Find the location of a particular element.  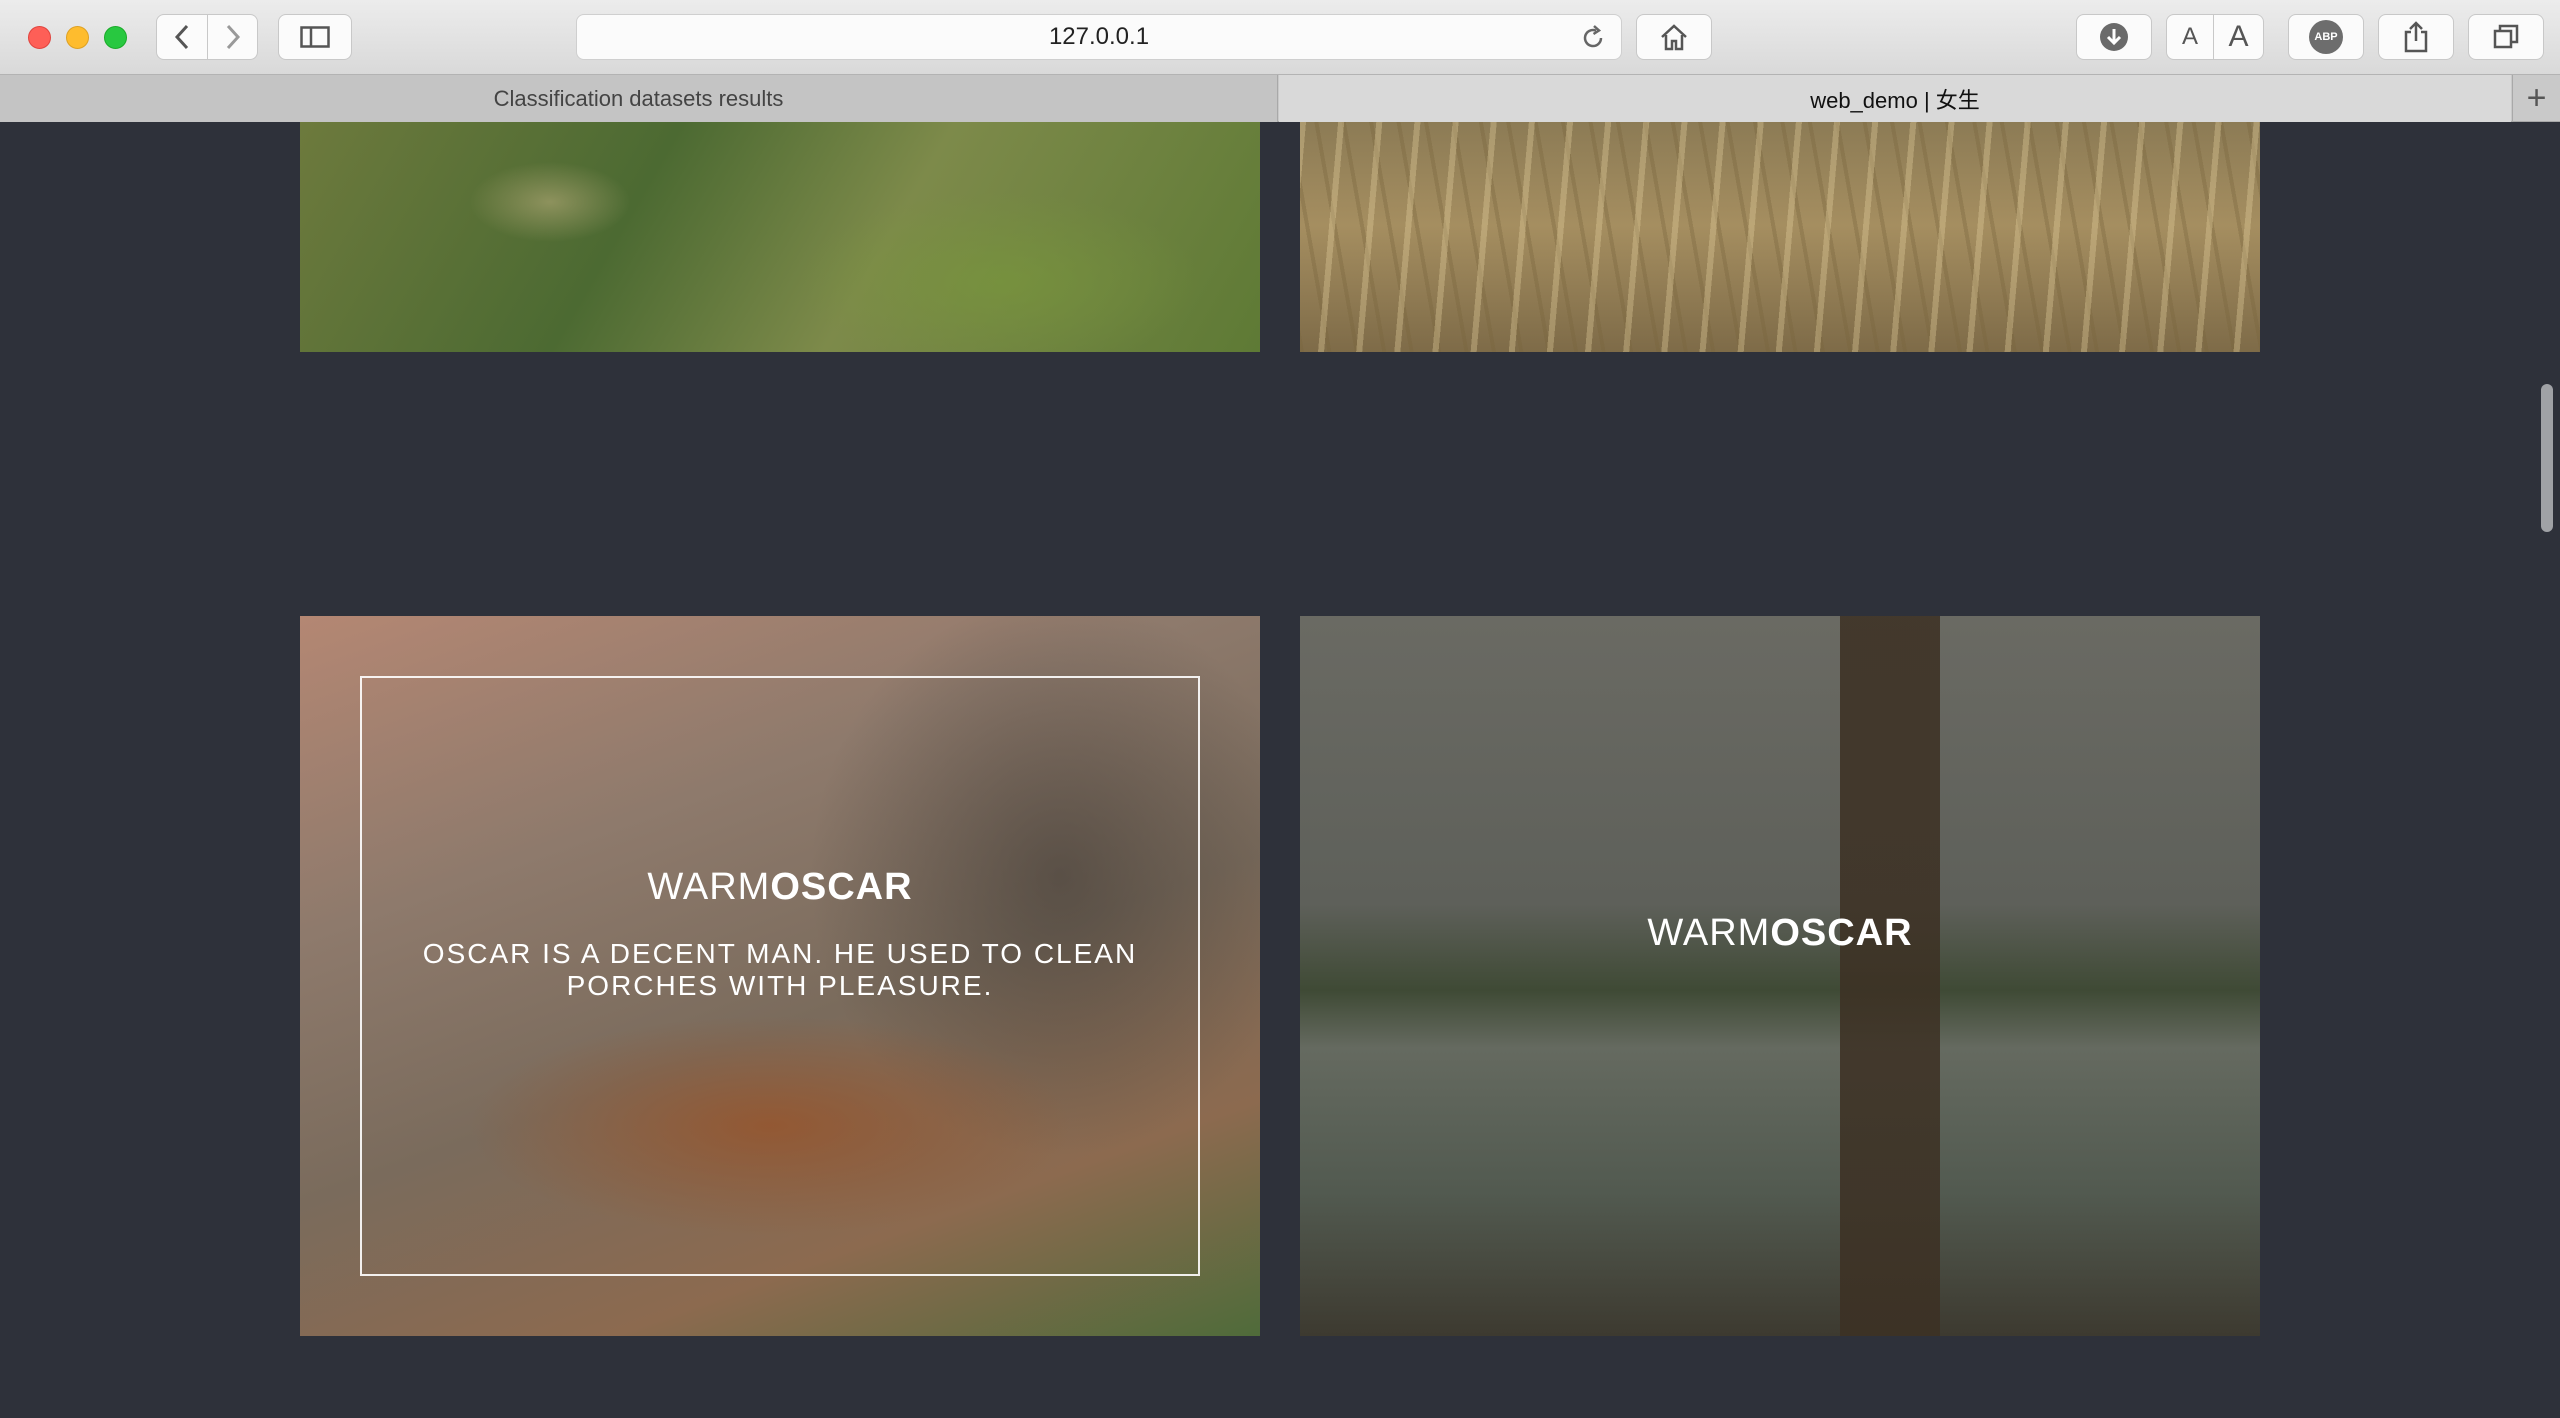

text-smaller-button: A is located at coordinates (2190, 37).